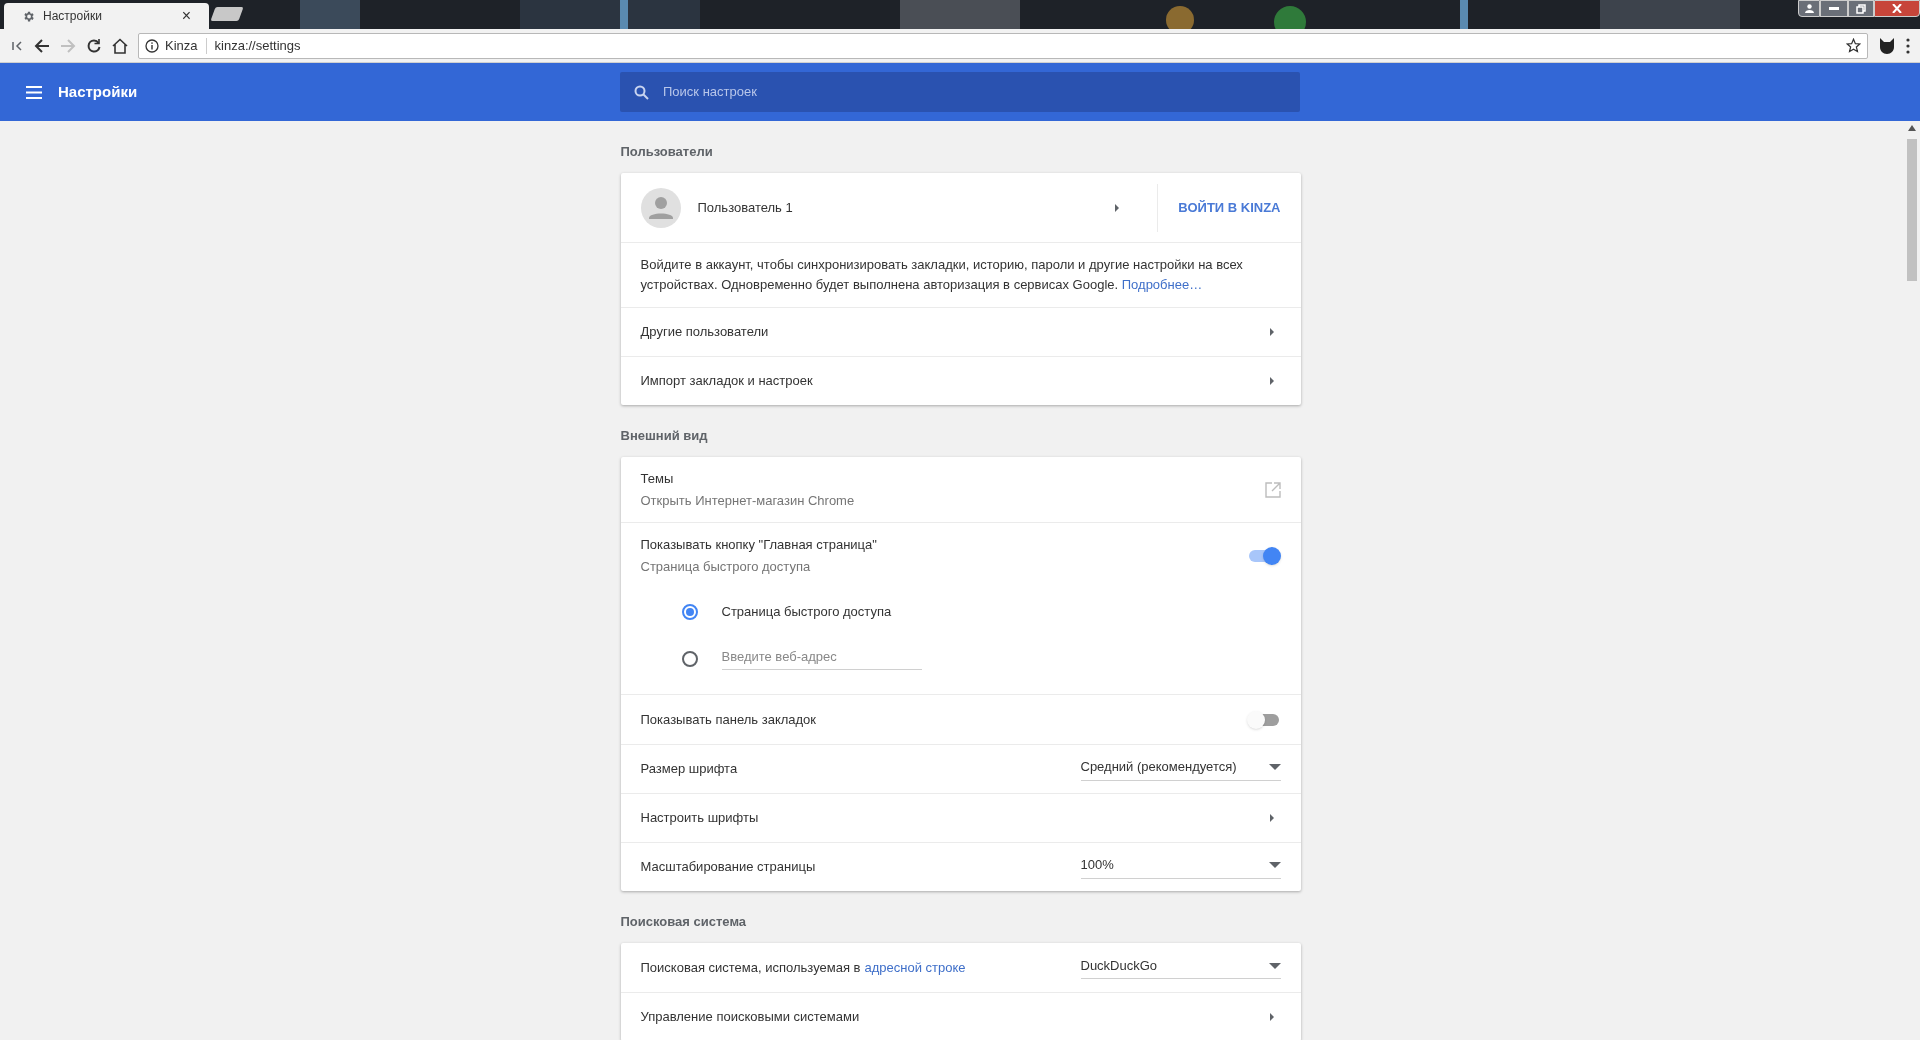 Image resolution: width=1920 pixels, height=1040 pixels. I want to click on dropdown-select: 100%, so click(1180, 867).